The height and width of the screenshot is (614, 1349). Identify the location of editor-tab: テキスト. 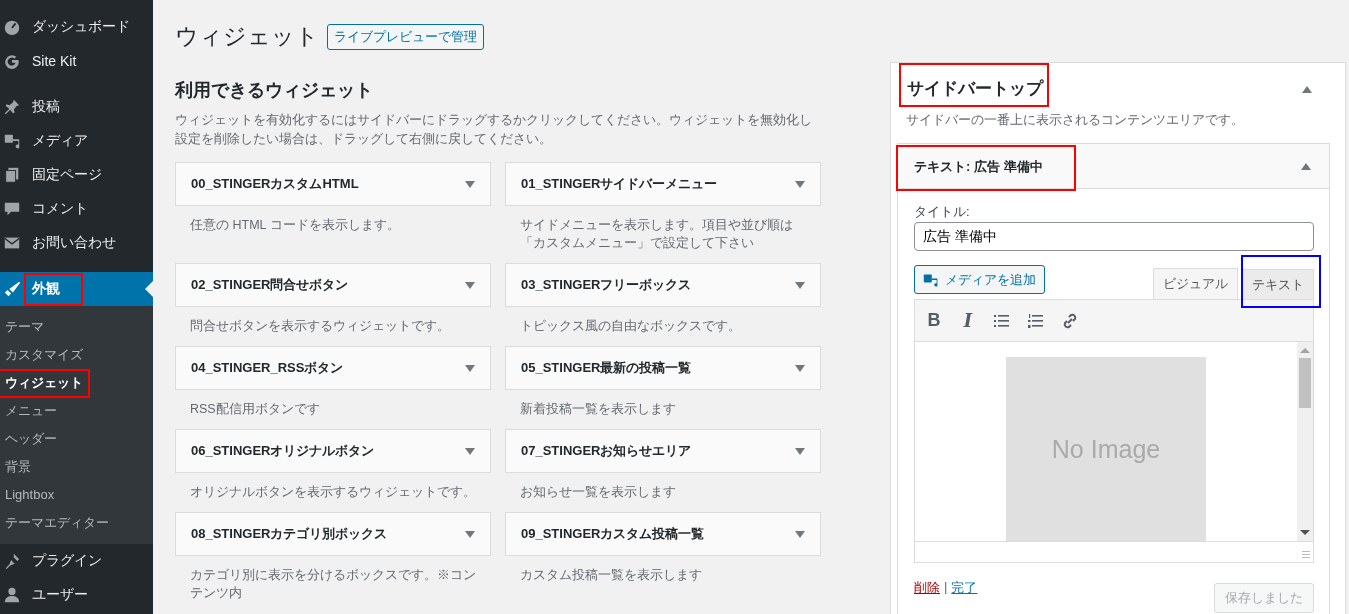
(1278, 284).